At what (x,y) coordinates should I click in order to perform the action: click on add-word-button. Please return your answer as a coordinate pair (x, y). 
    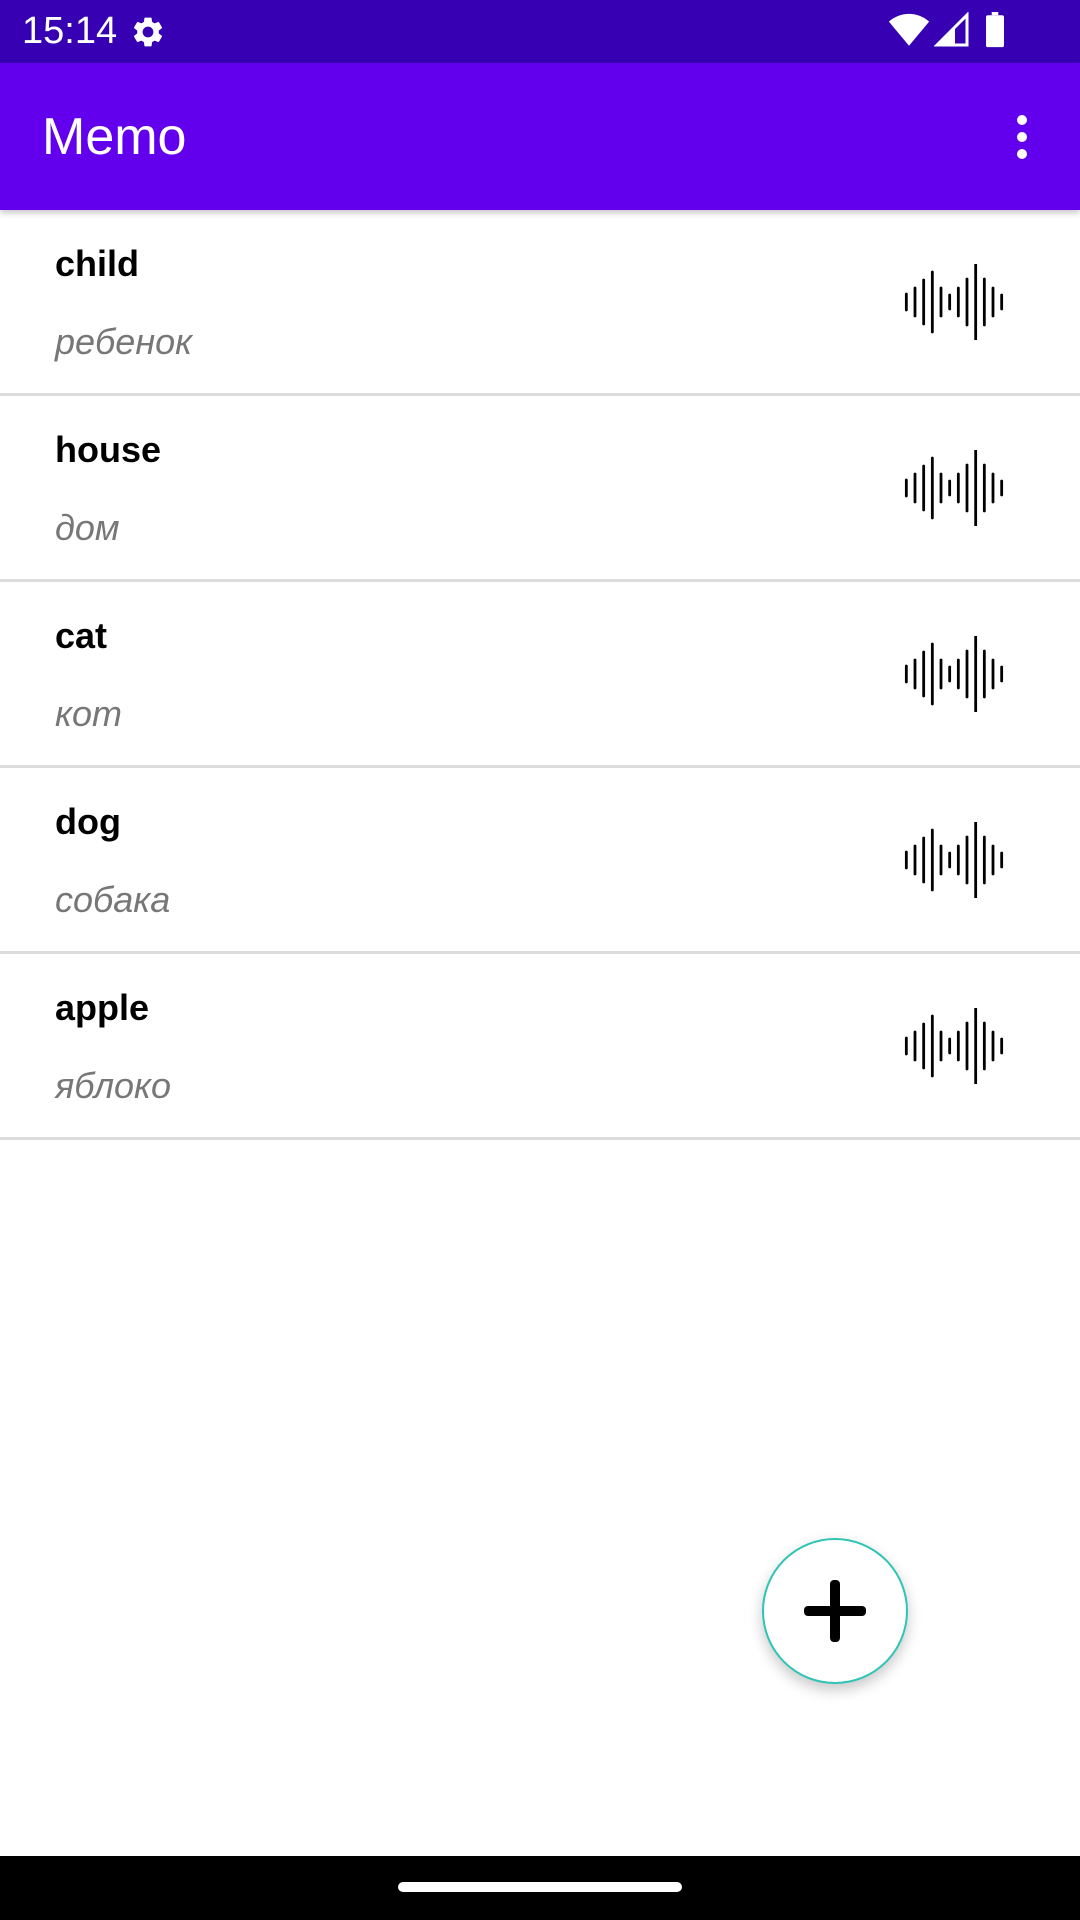
    Looking at the image, I should click on (835, 1611).